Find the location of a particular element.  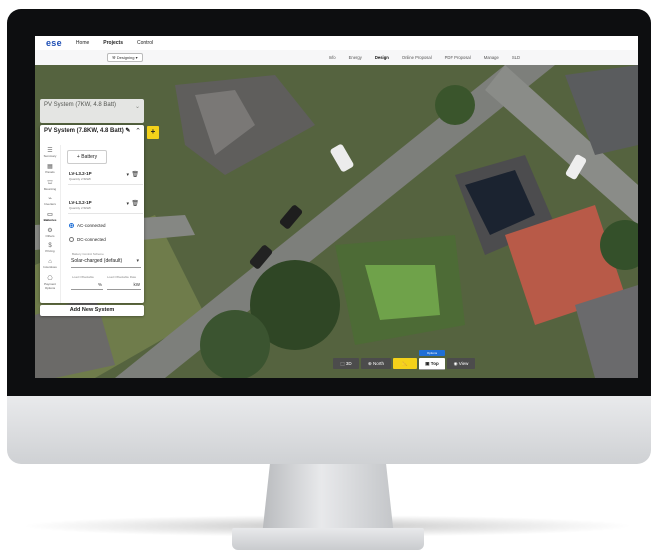

nav-home: Home is located at coordinates (82, 43).